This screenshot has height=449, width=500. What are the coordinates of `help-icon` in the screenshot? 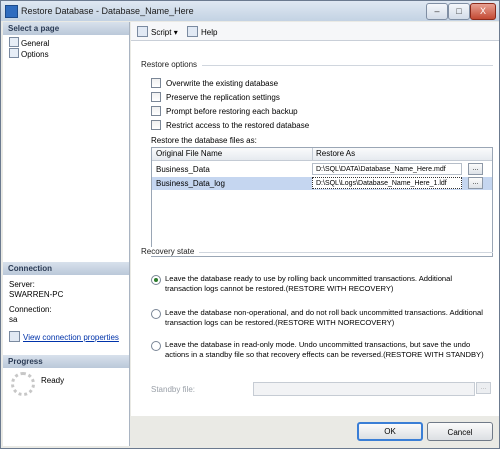 It's located at (192, 31).